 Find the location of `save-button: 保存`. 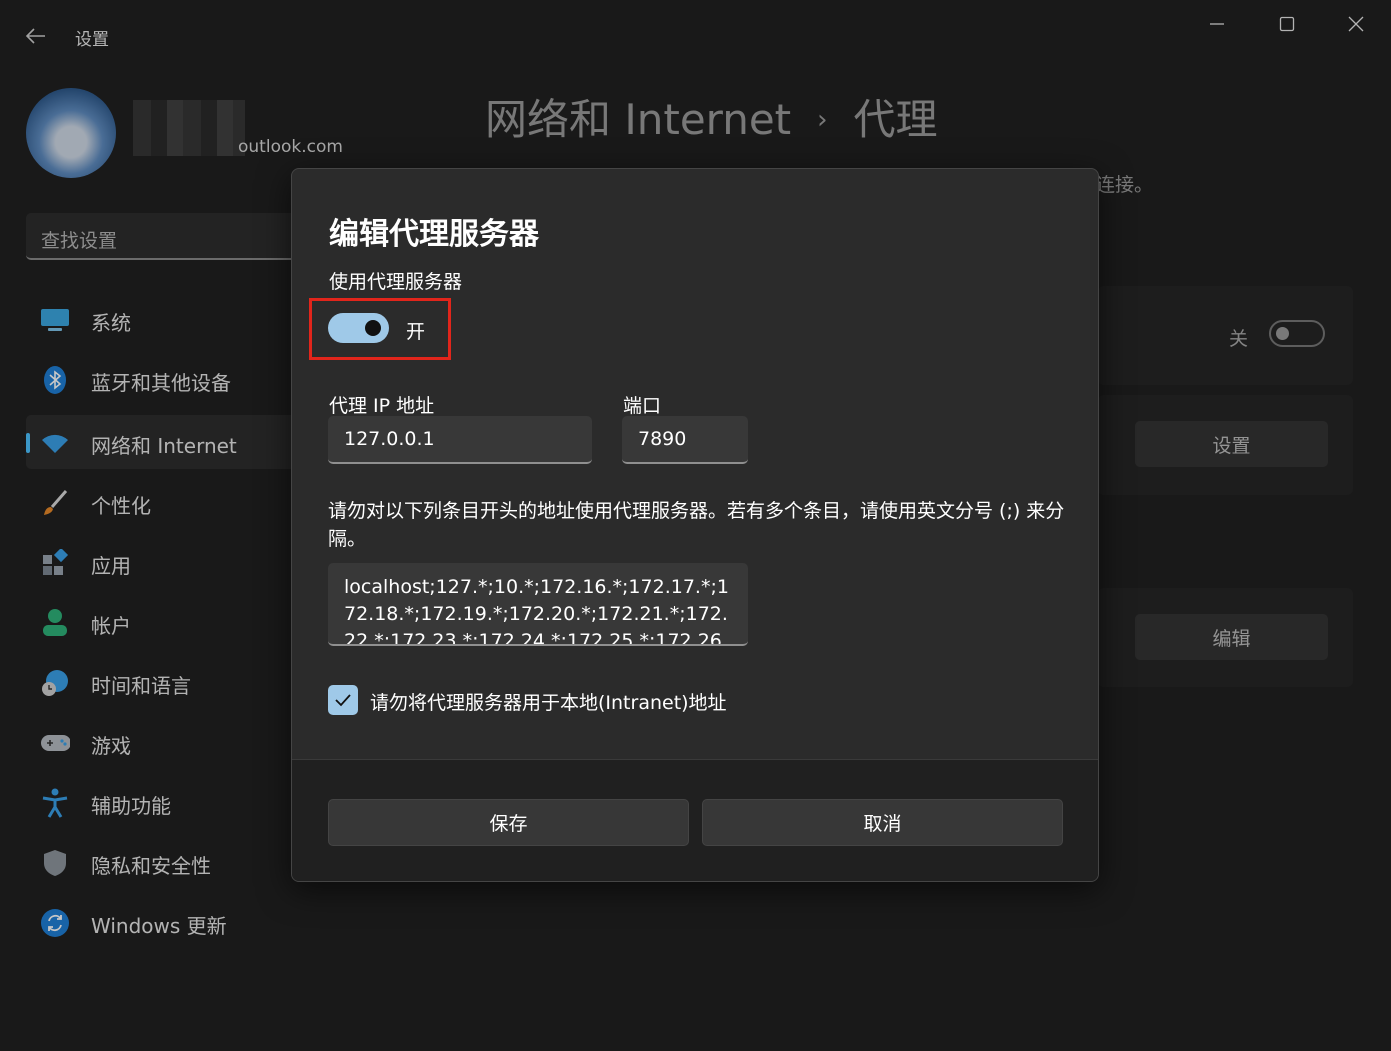

save-button: 保存 is located at coordinates (508, 822).